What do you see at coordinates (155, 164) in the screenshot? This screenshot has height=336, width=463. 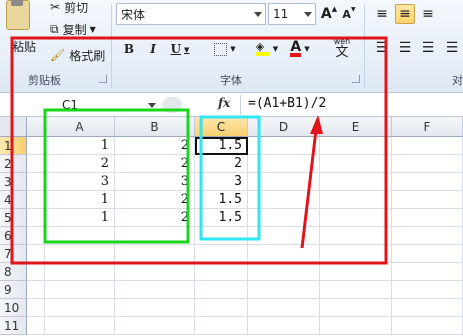 I see `cell-B2: 2` at bounding box center [155, 164].